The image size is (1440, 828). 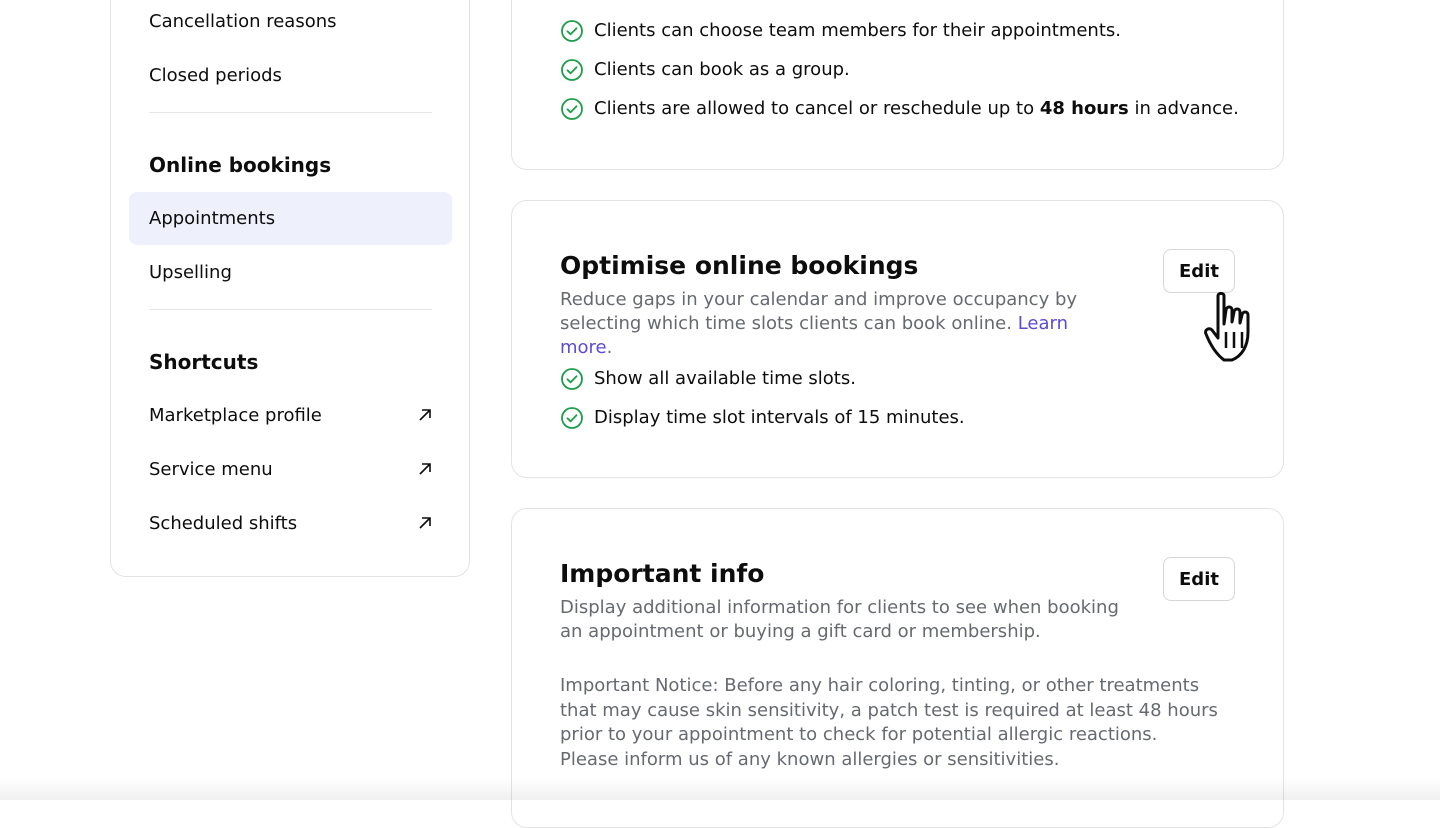 I want to click on bottom-shadow, so click(x=720, y=789).